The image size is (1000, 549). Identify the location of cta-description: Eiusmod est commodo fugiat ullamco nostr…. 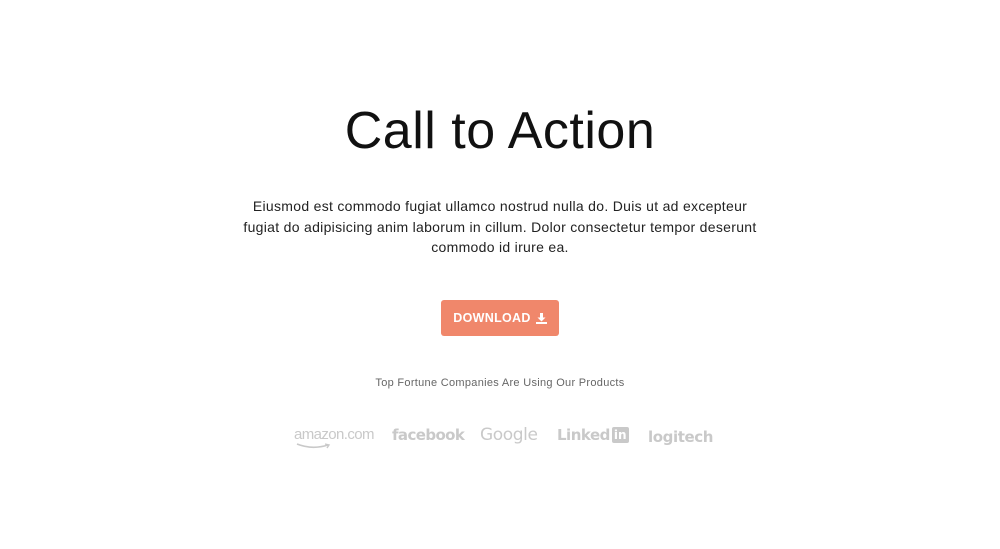
(500, 226).